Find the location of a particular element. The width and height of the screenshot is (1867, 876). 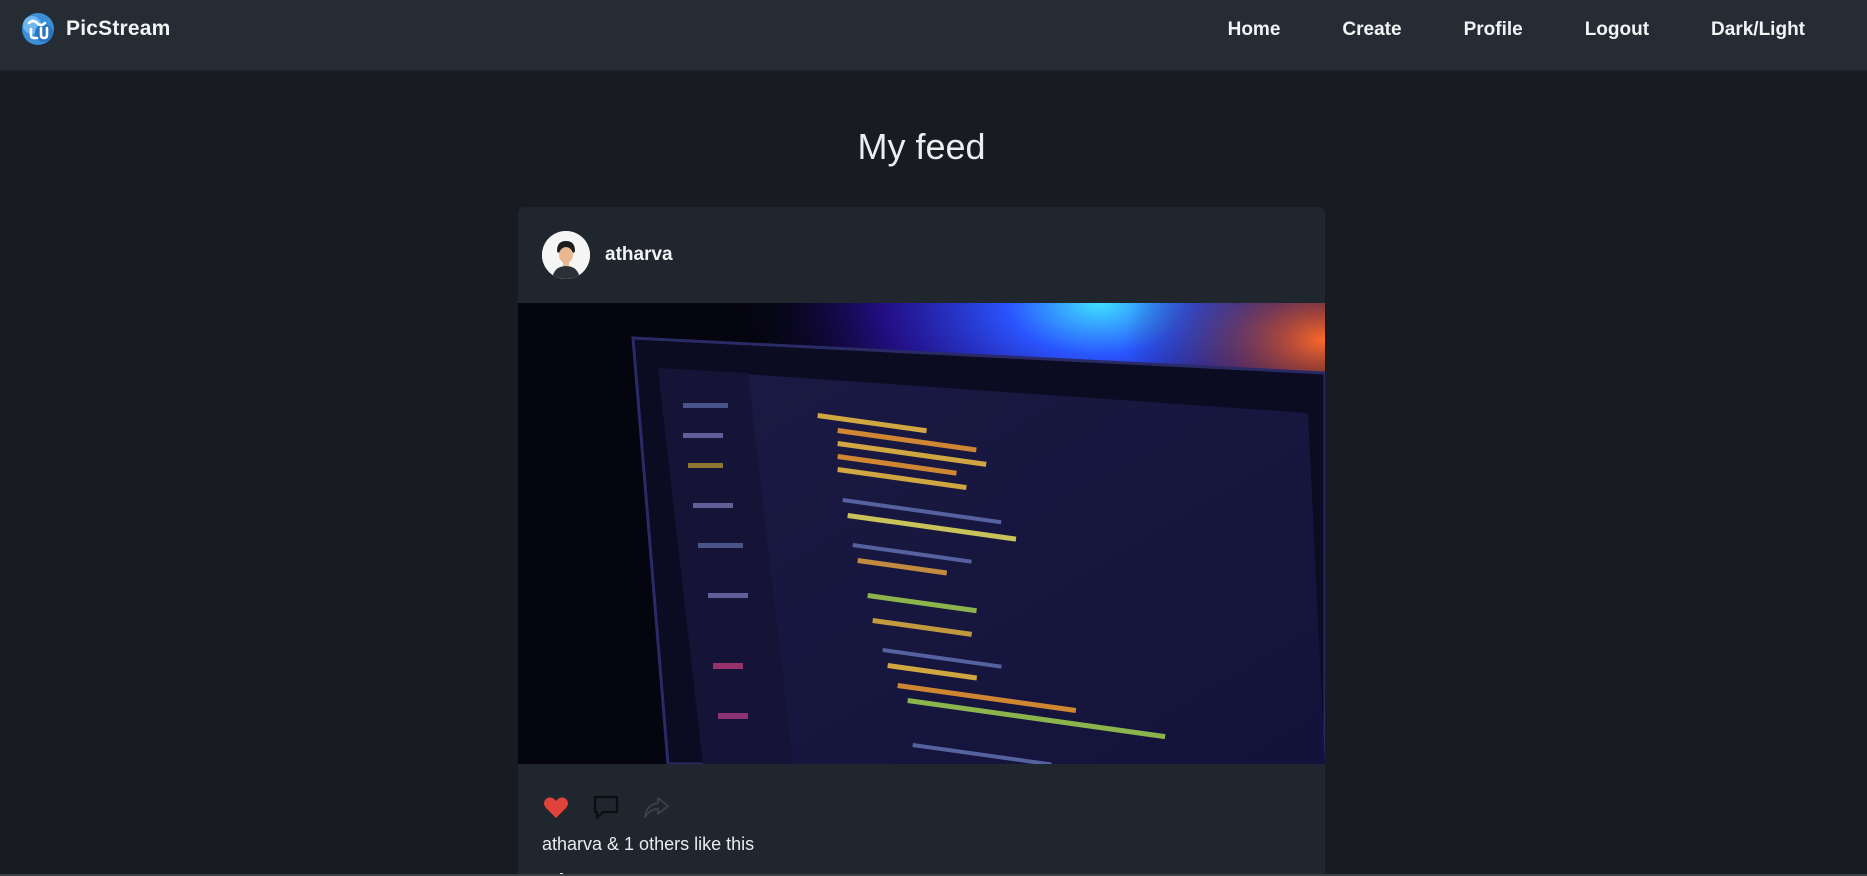

heart-icon is located at coordinates (556, 807).